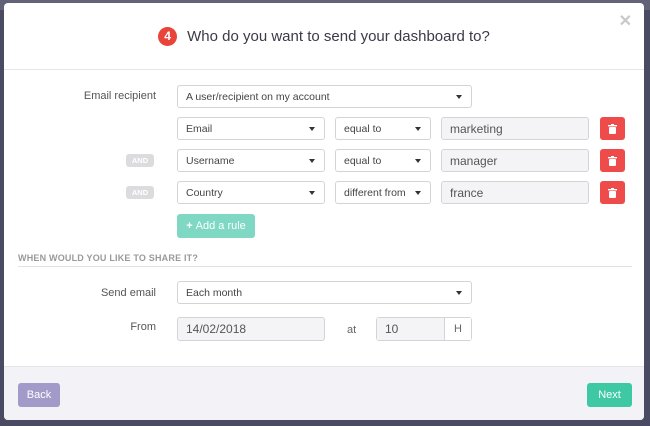  What do you see at coordinates (216, 329) in the screenshot?
I see `from-date-value: 14/02/2018` at bounding box center [216, 329].